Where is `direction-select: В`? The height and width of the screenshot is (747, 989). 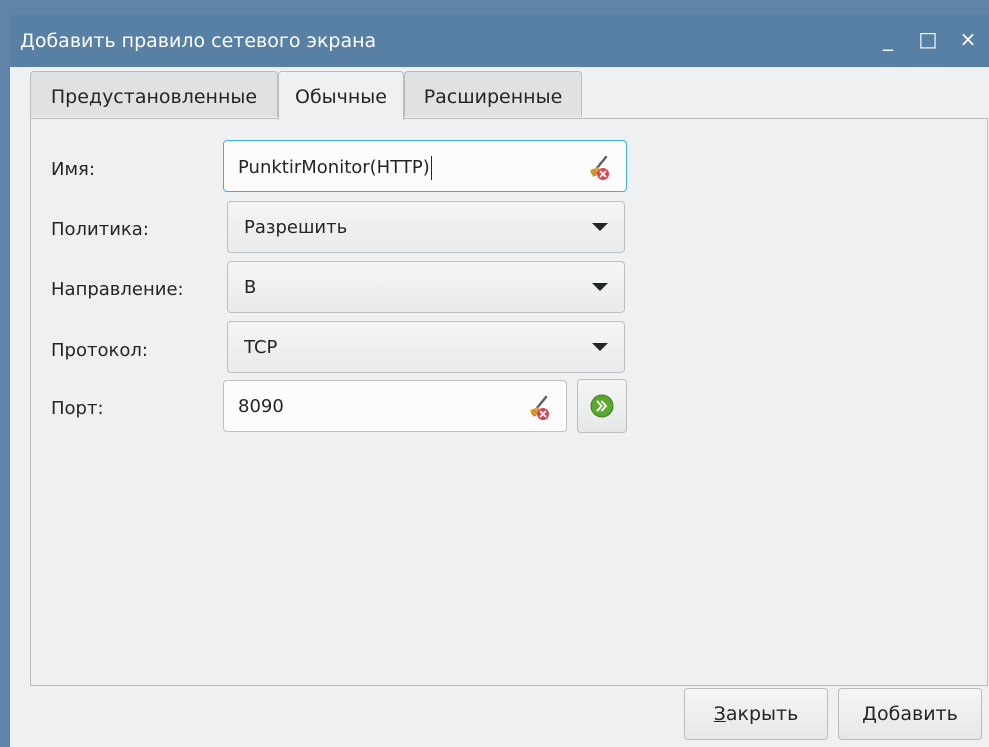 direction-select: В is located at coordinates (426, 287).